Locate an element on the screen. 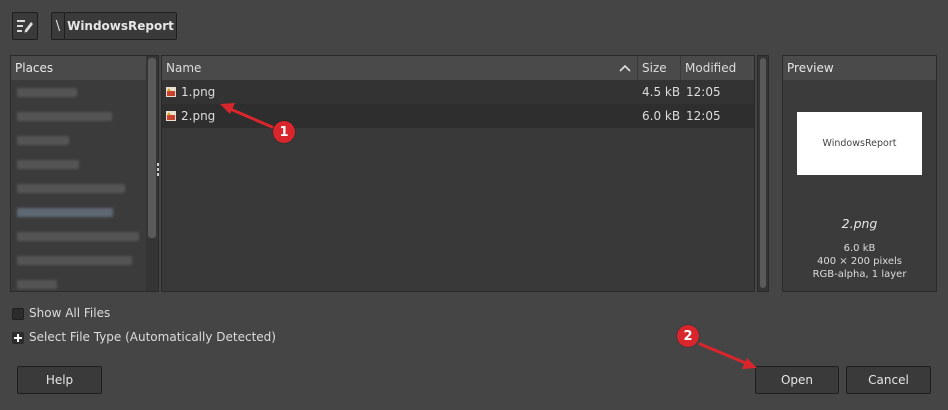 This screenshot has height=410, width=948. annotation-badge-1: 1 is located at coordinates (284, 132).